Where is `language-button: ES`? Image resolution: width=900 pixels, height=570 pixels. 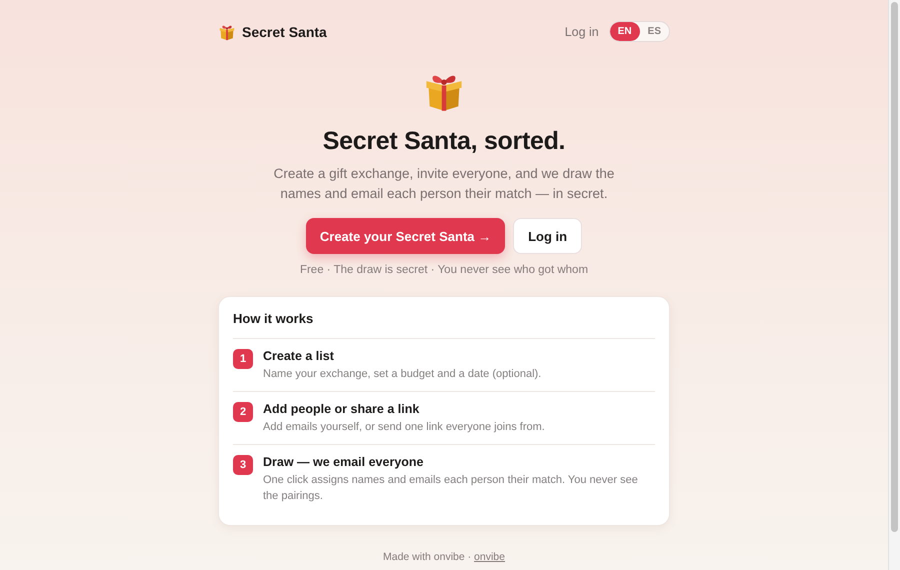
language-button: ES is located at coordinates (654, 31).